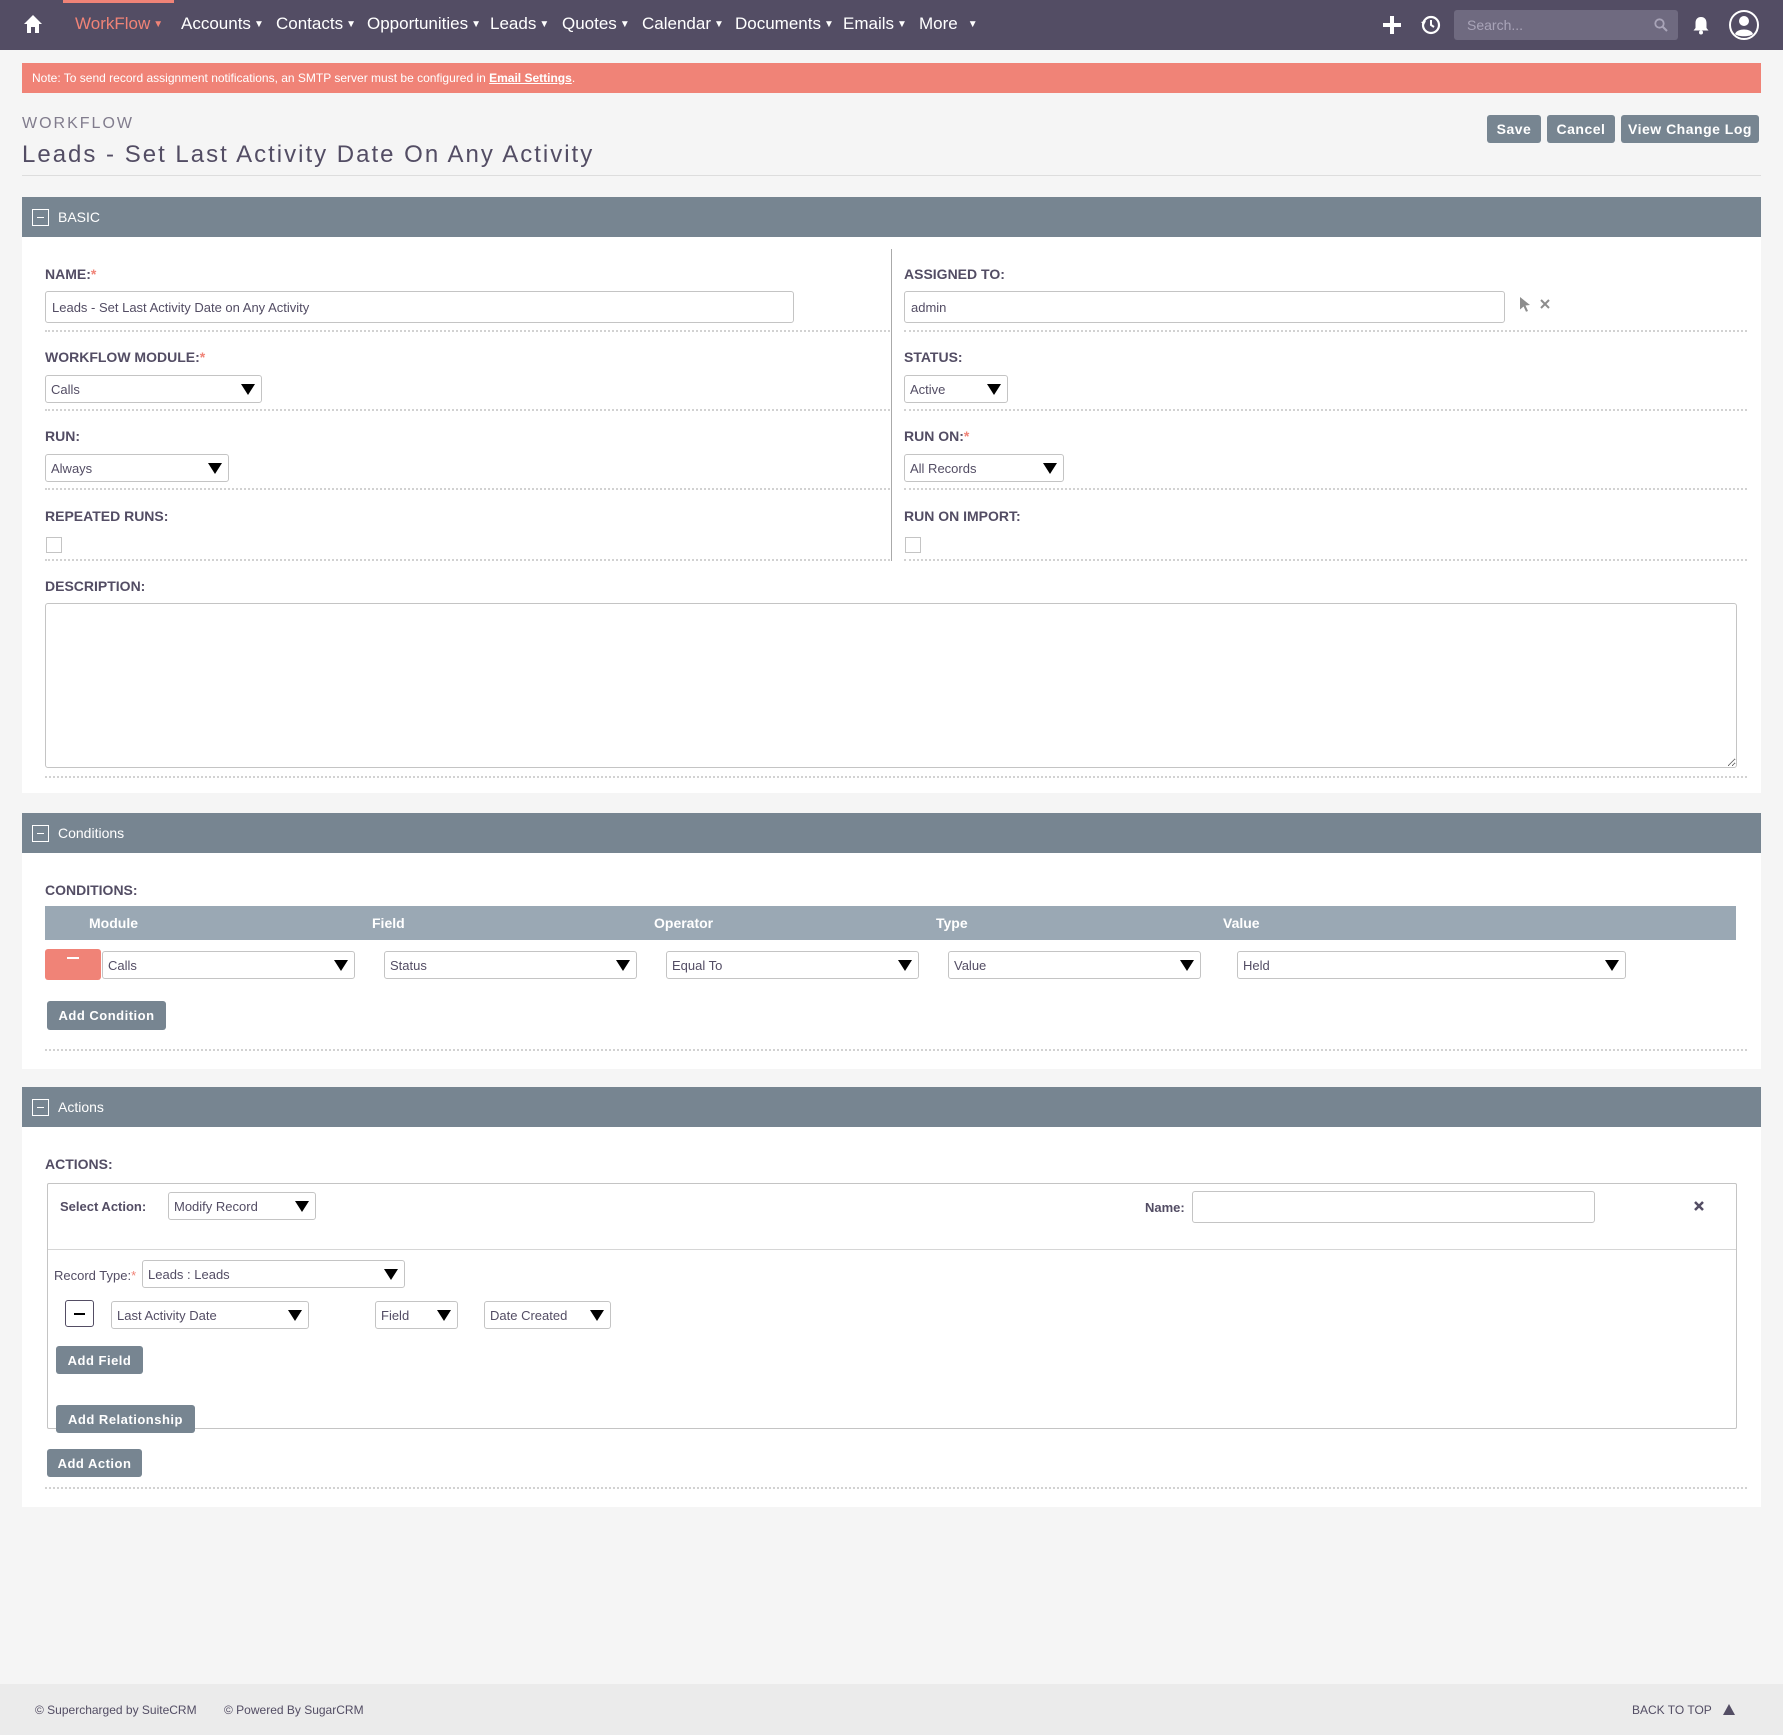  I want to click on run-on-select: All Records, so click(984, 468).